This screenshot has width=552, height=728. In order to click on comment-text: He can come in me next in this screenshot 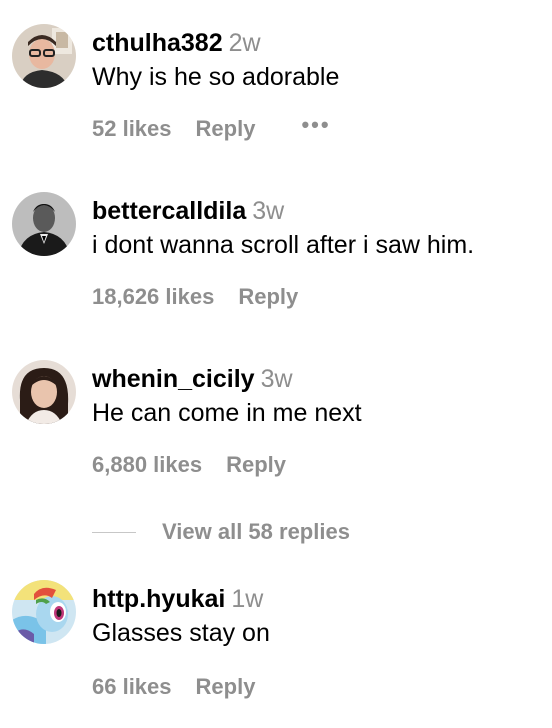, I will do `click(227, 413)`.